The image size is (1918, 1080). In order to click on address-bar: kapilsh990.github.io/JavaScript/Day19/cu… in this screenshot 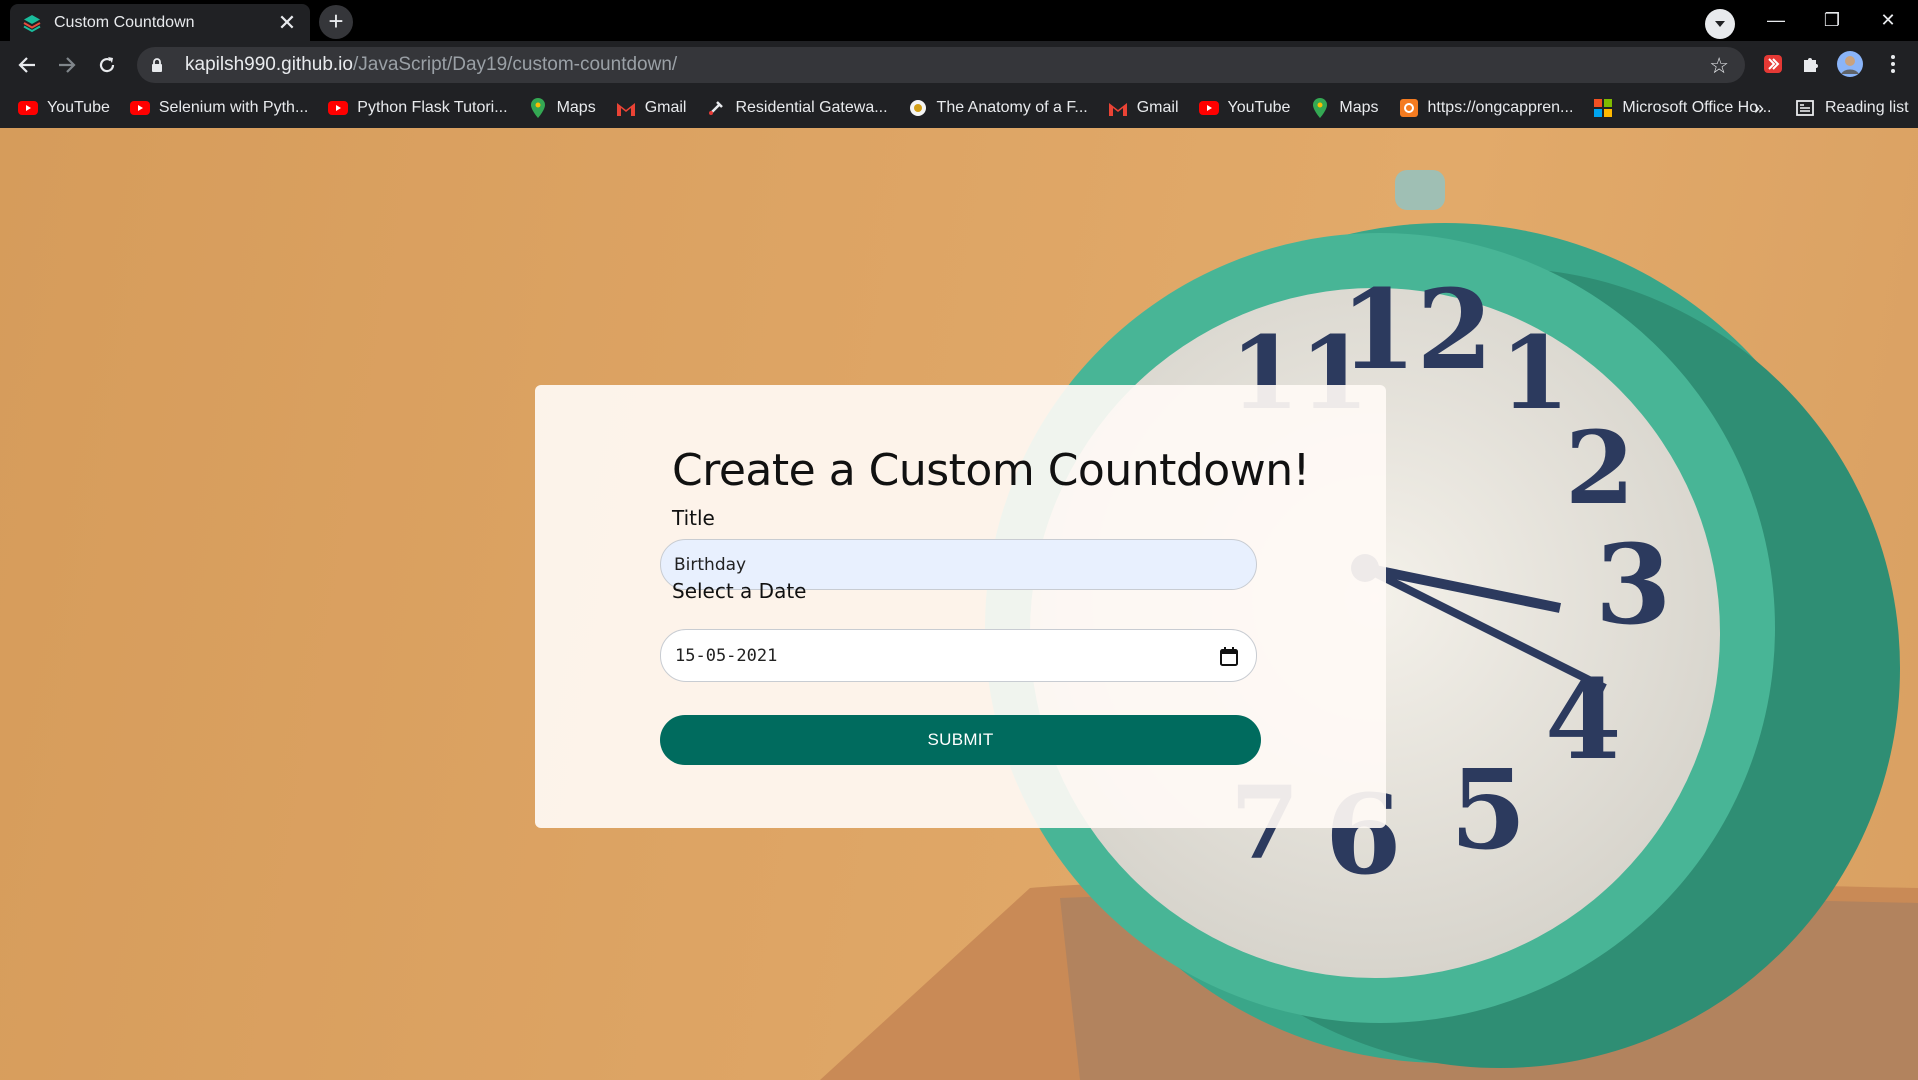, I will do `click(941, 65)`.